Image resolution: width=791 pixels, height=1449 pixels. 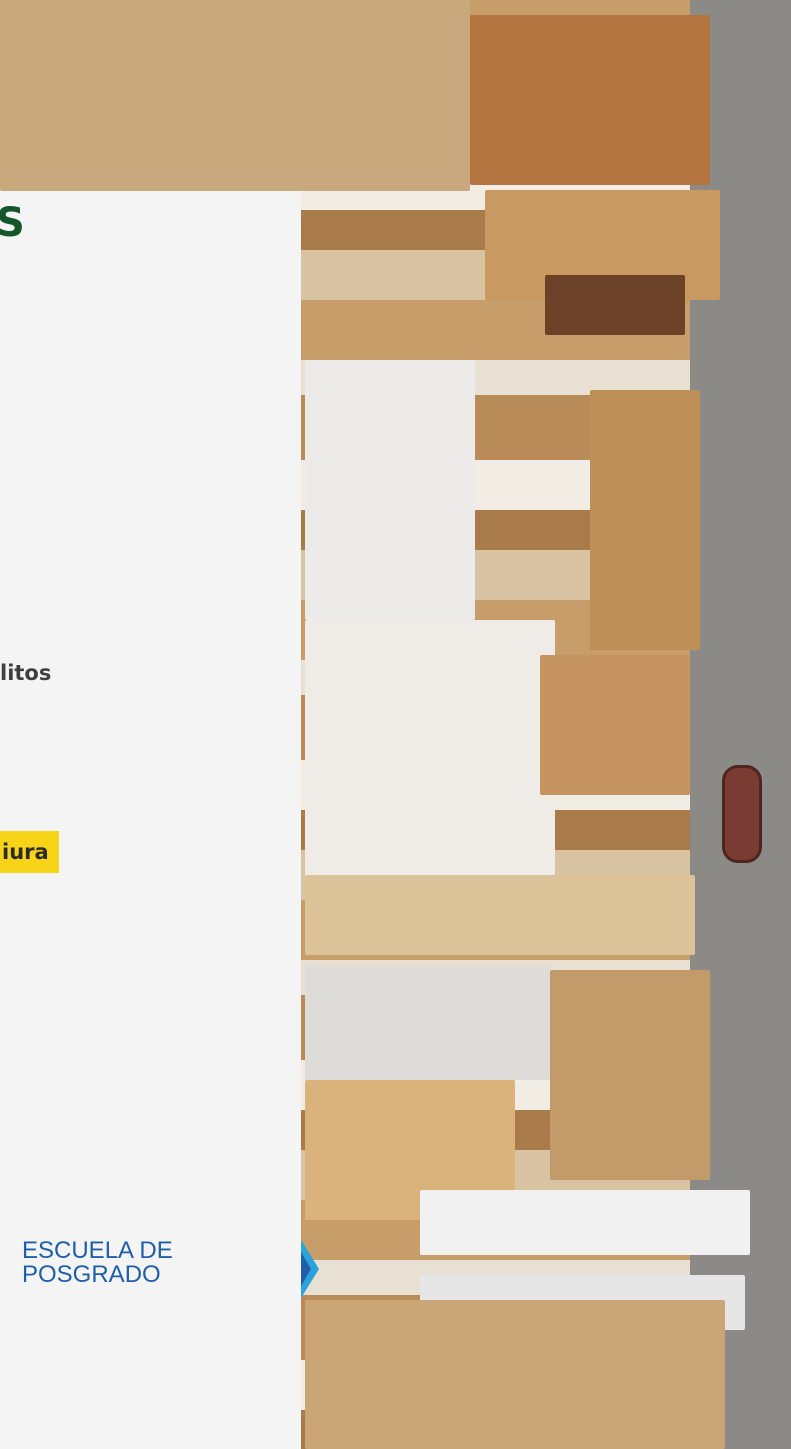 What do you see at coordinates (12, 223) in the screenshot?
I see `panel-heading: S` at bounding box center [12, 223].